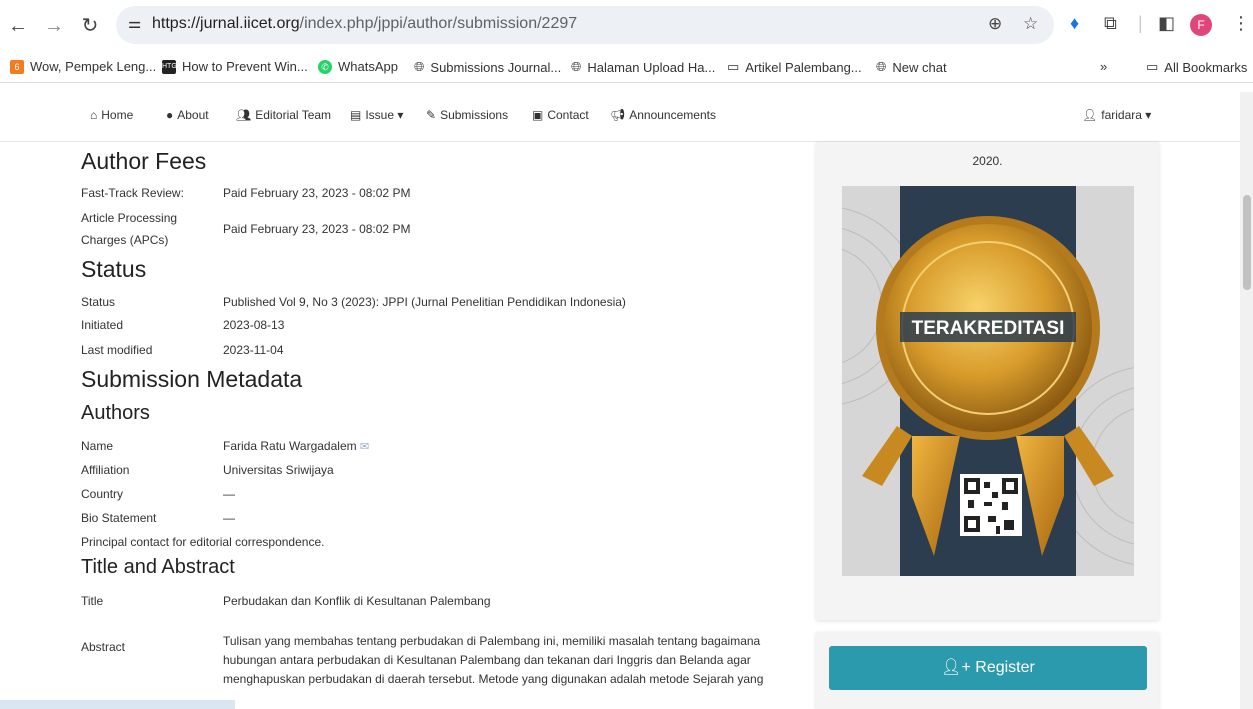 The height and width of the screenshot is (709, 1253). I want to click on bookmark-label: New chat, so click(919, 67).